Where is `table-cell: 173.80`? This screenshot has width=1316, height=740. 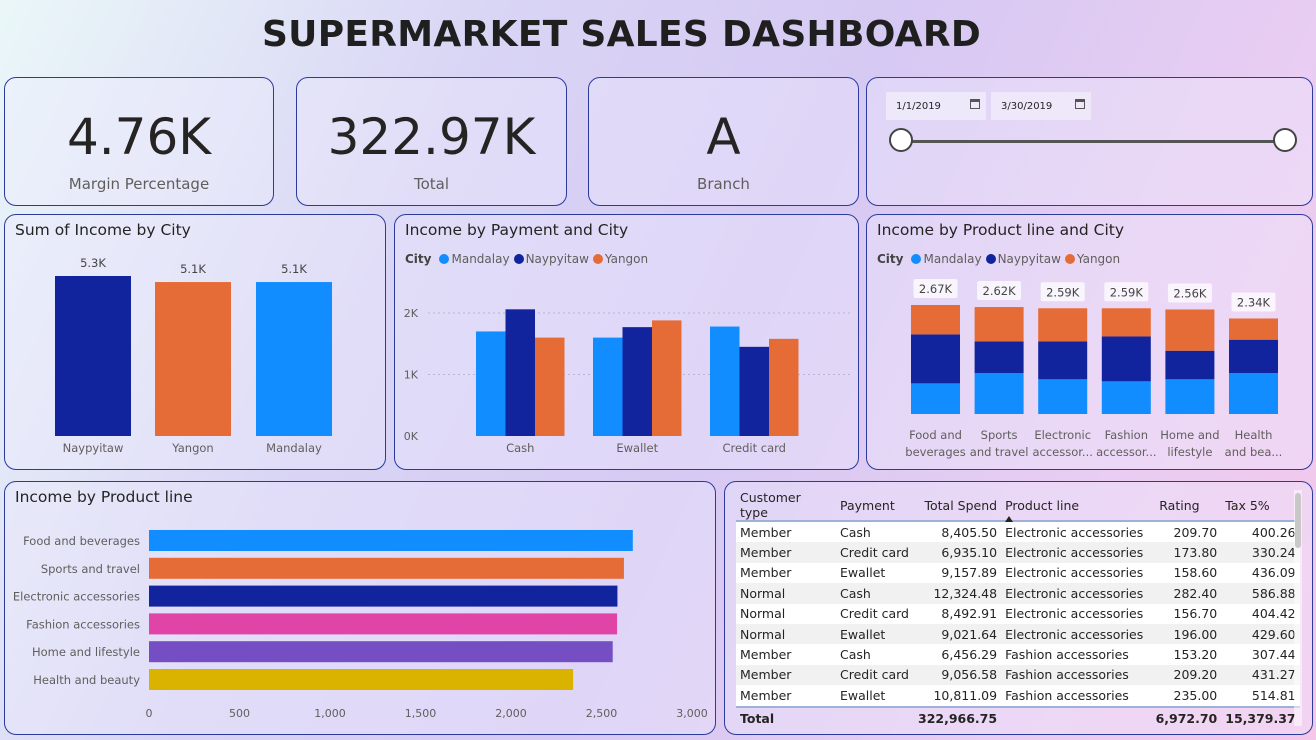
table-cell: 173.80 is located at coordinates (1184, 552).